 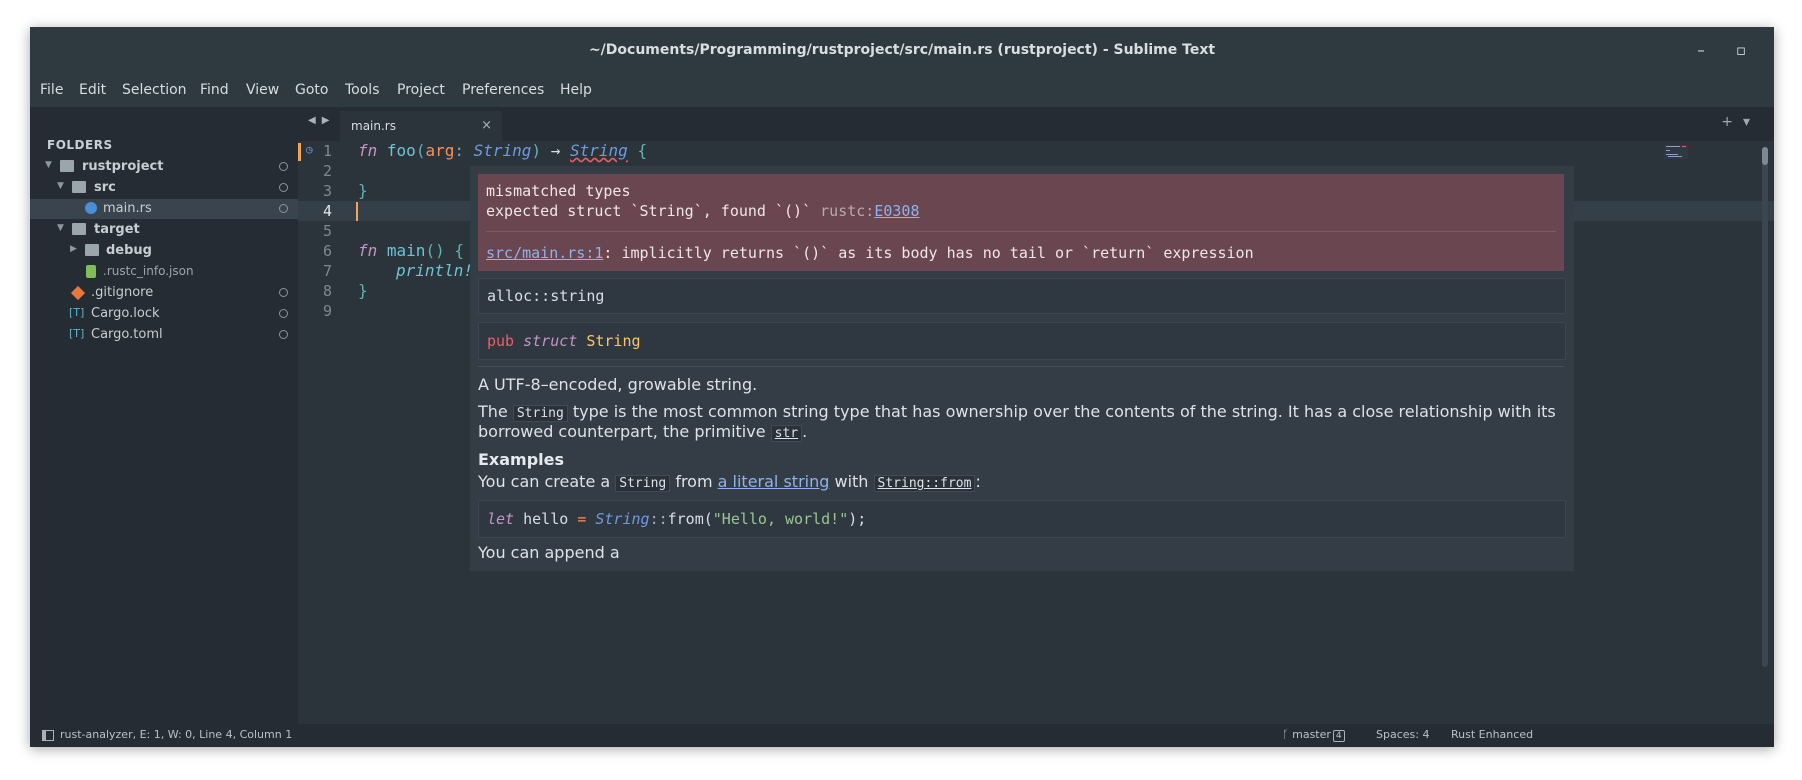 I want to click on vertical-scrollbar, so click(x=1765, y=407).